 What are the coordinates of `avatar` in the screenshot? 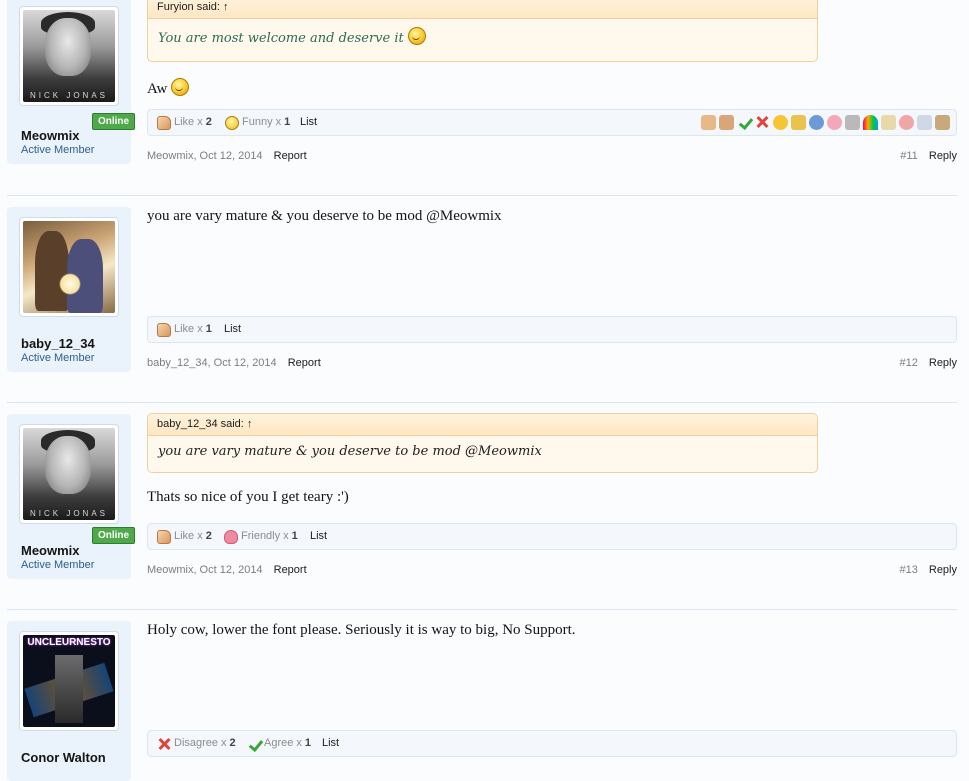 It's located at (69, 267).